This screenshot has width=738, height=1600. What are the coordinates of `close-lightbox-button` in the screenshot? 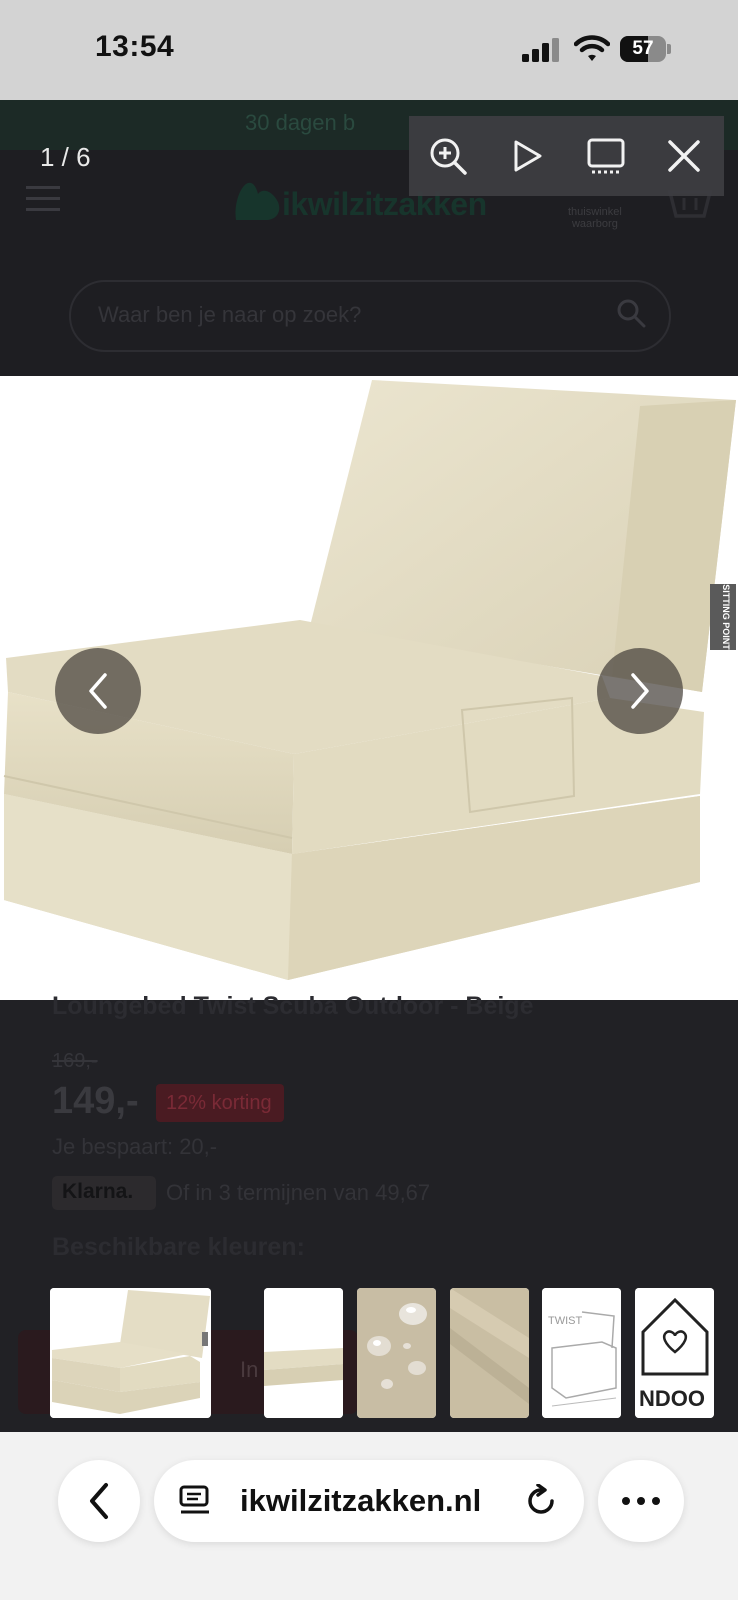 It's located at (684, 156).